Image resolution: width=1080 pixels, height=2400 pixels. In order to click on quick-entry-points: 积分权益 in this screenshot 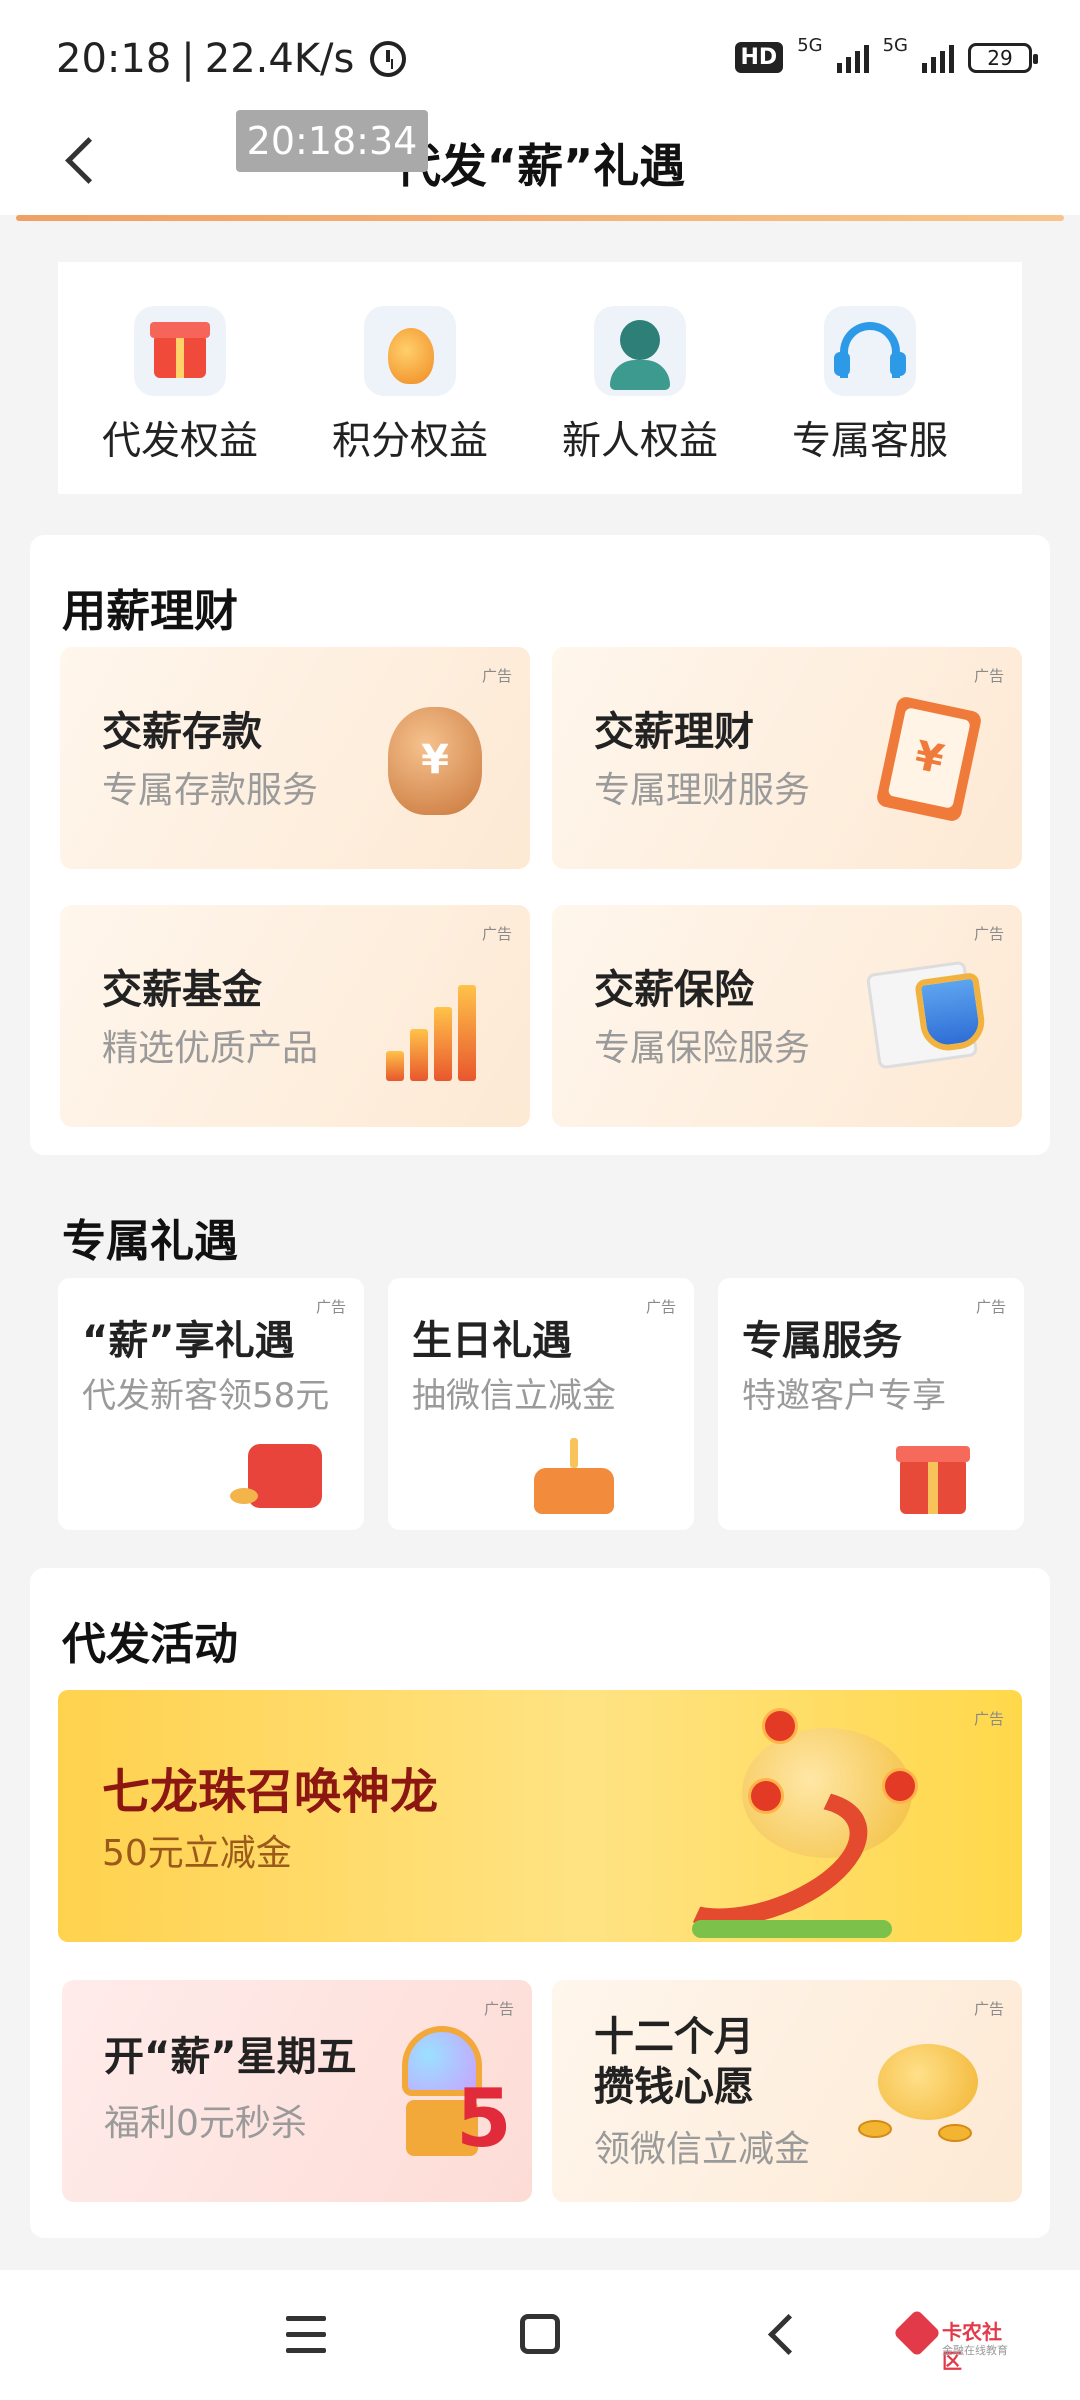, I will do `click(410, 386)`.